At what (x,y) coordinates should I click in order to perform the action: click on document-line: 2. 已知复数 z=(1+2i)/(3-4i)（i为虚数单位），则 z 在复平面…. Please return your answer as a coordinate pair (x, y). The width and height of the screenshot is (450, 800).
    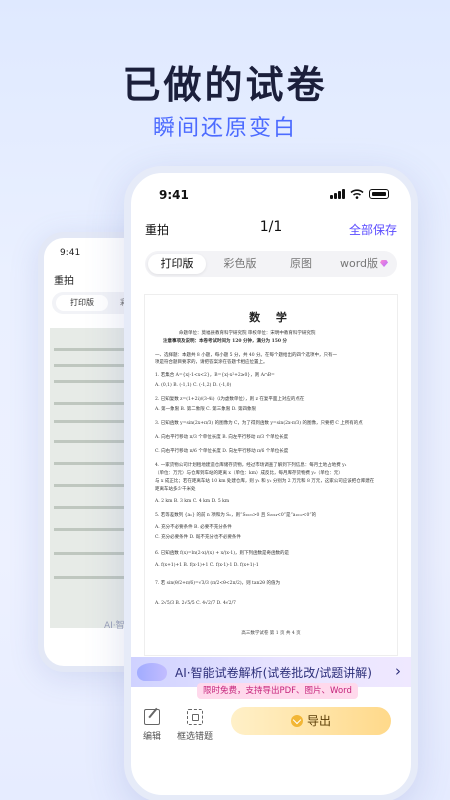
    Looking at the image, I should click on (230, 399).